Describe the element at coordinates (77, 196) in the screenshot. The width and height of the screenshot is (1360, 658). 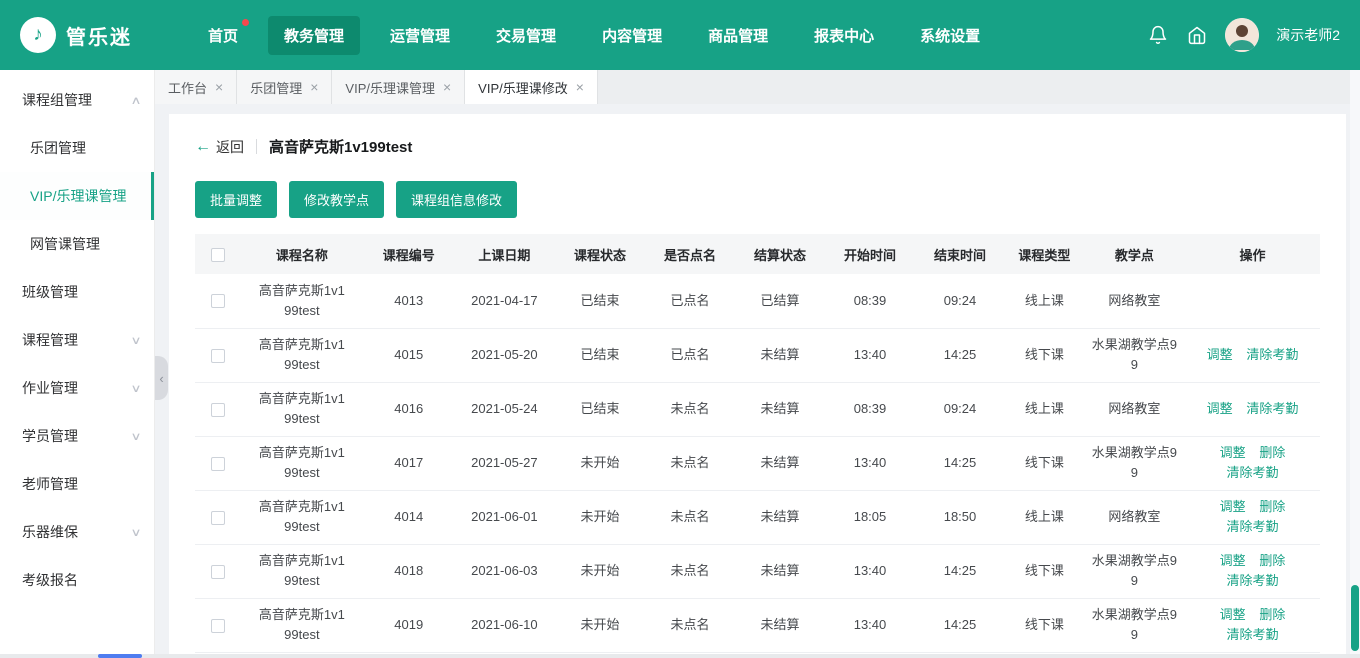
I see `sidebar-item-vip-theory-mgmt: VIP/乐理课管理` at that location.